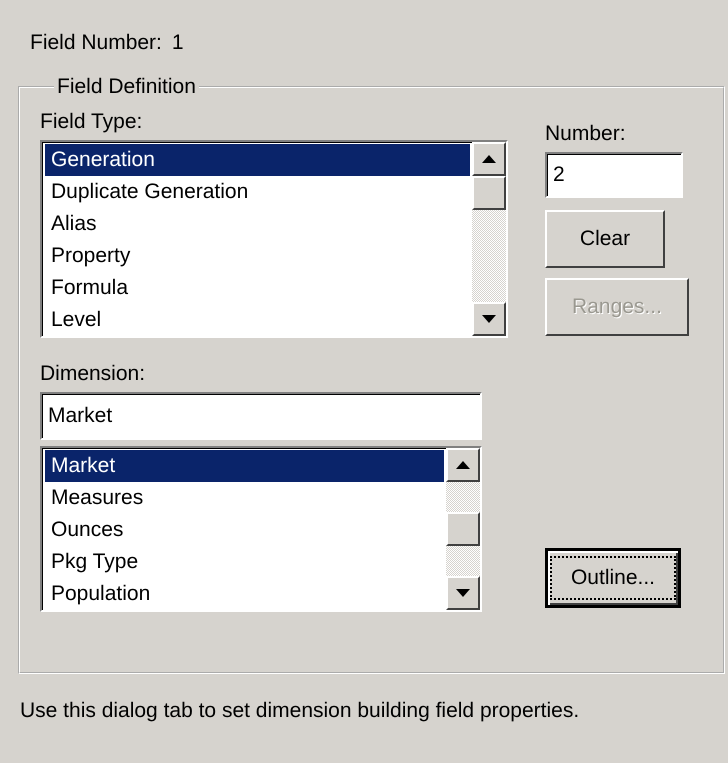 This screenshot has height=763, width=728. What do you see at coordinates (93, 374) in the screenshot?
I see `dimension-label: Dimension:` at bounding box center [93, 374].